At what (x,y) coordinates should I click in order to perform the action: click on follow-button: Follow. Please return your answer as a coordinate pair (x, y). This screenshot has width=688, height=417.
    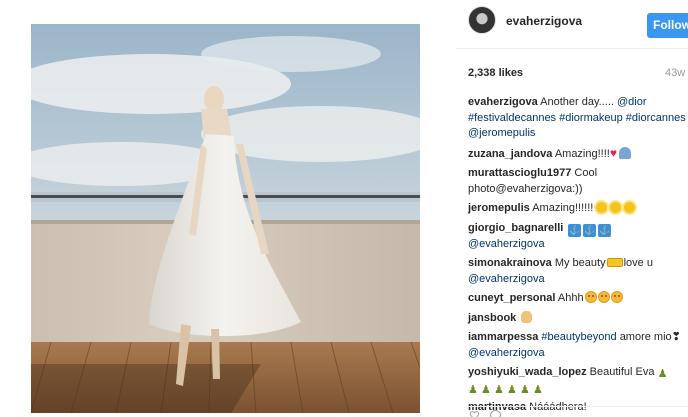
    Looking at the image, I should click on (667, 25).